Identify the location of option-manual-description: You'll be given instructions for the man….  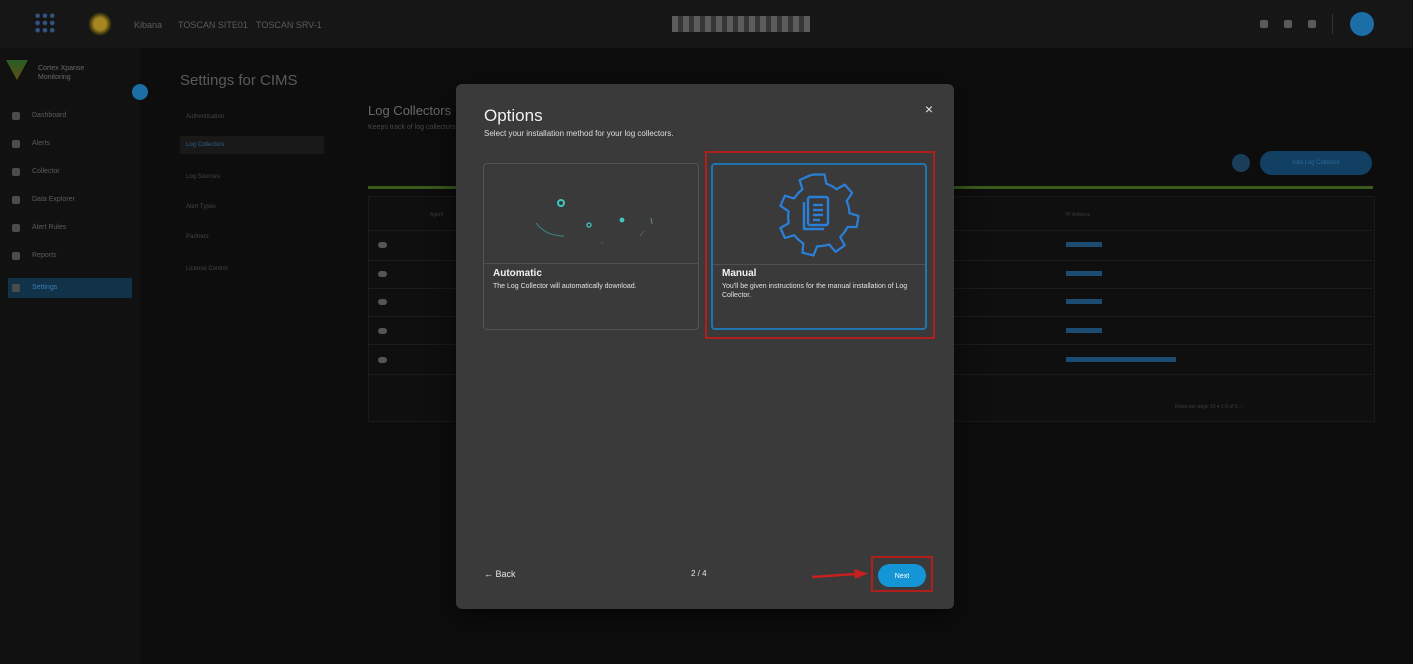
(815, 291).